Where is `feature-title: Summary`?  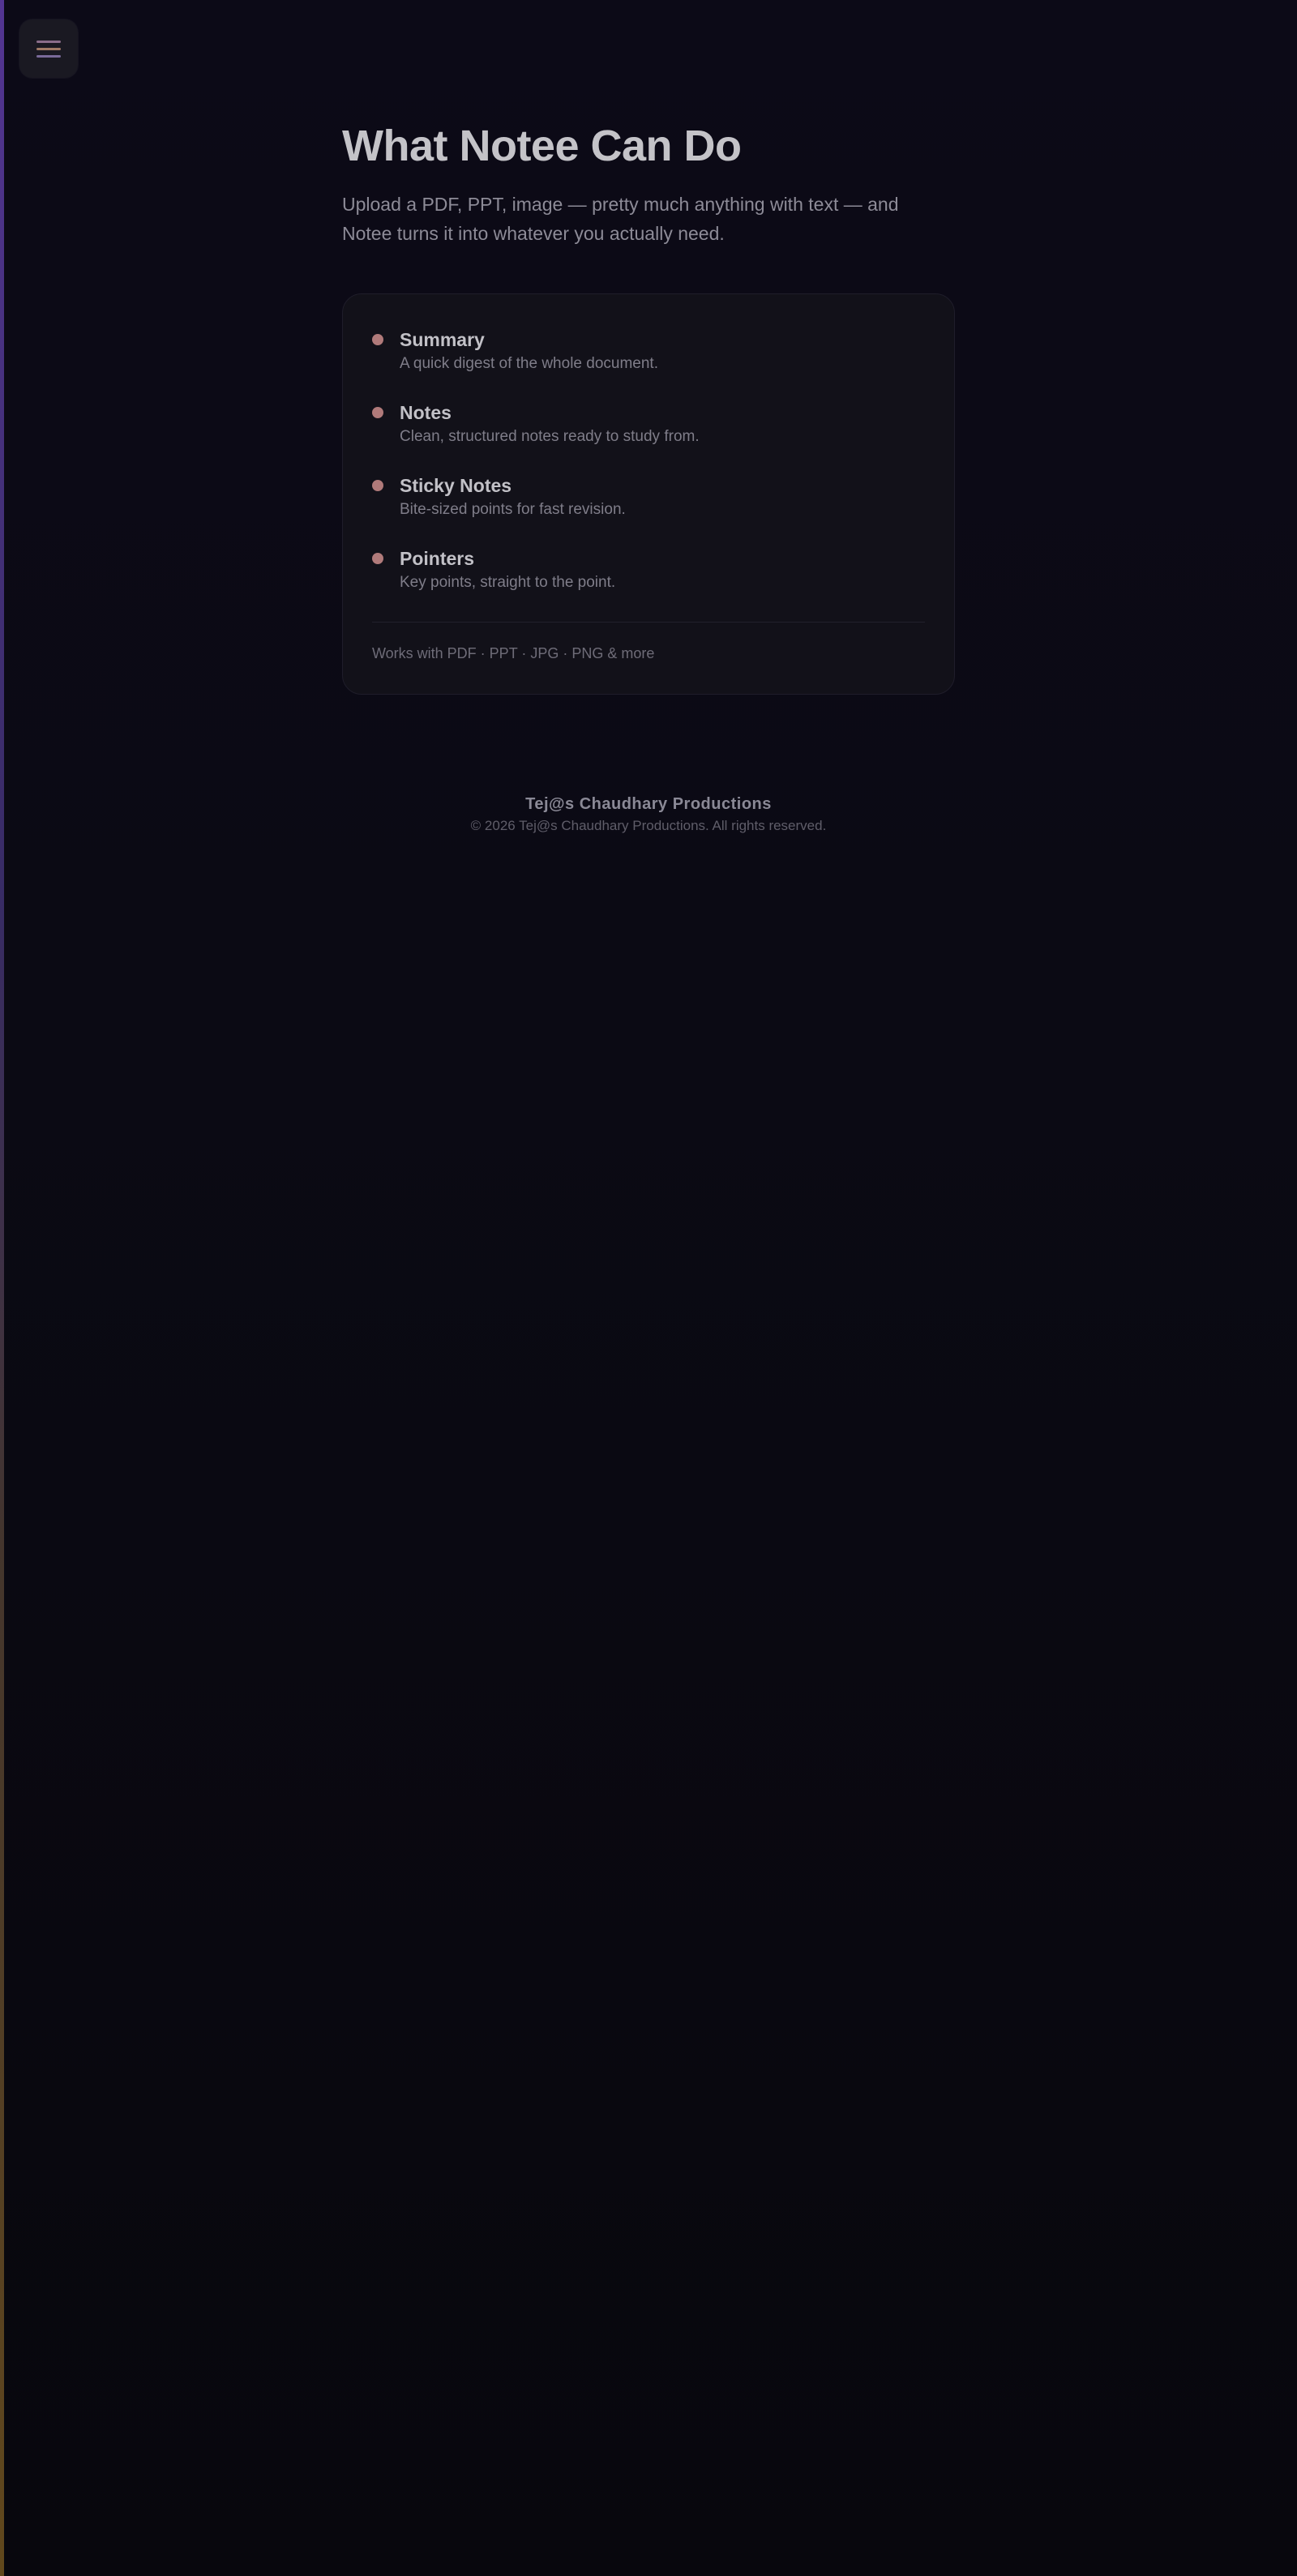 feature-title: Summary is located at coordinates (443, 339).